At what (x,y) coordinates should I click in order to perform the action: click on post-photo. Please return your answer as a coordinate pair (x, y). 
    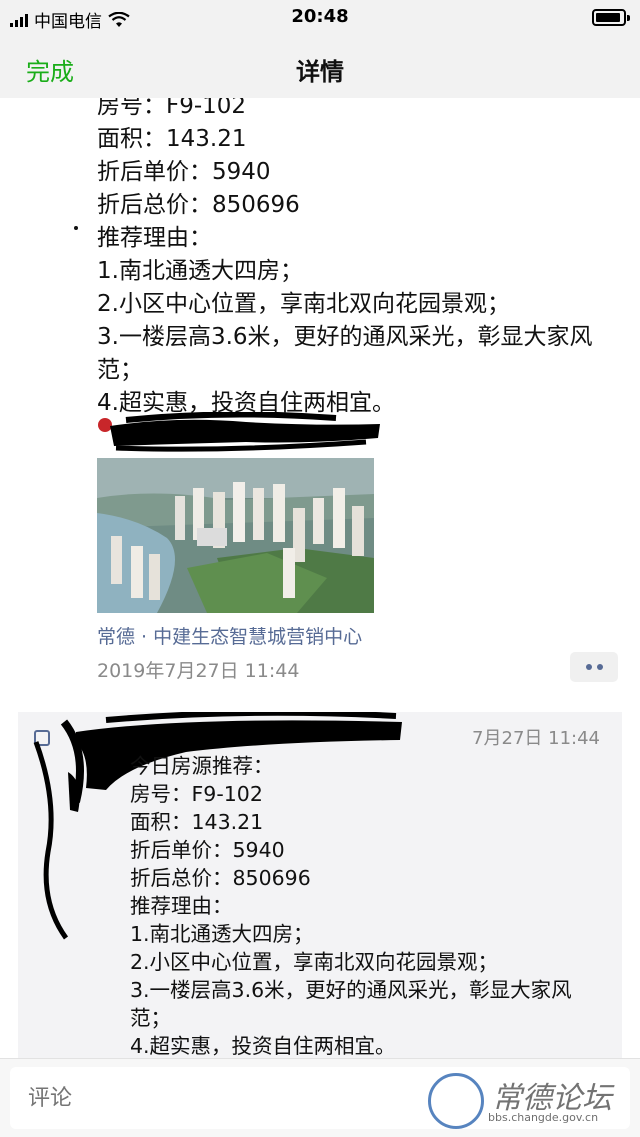
    Looking at the image, I should click on (235, 535).